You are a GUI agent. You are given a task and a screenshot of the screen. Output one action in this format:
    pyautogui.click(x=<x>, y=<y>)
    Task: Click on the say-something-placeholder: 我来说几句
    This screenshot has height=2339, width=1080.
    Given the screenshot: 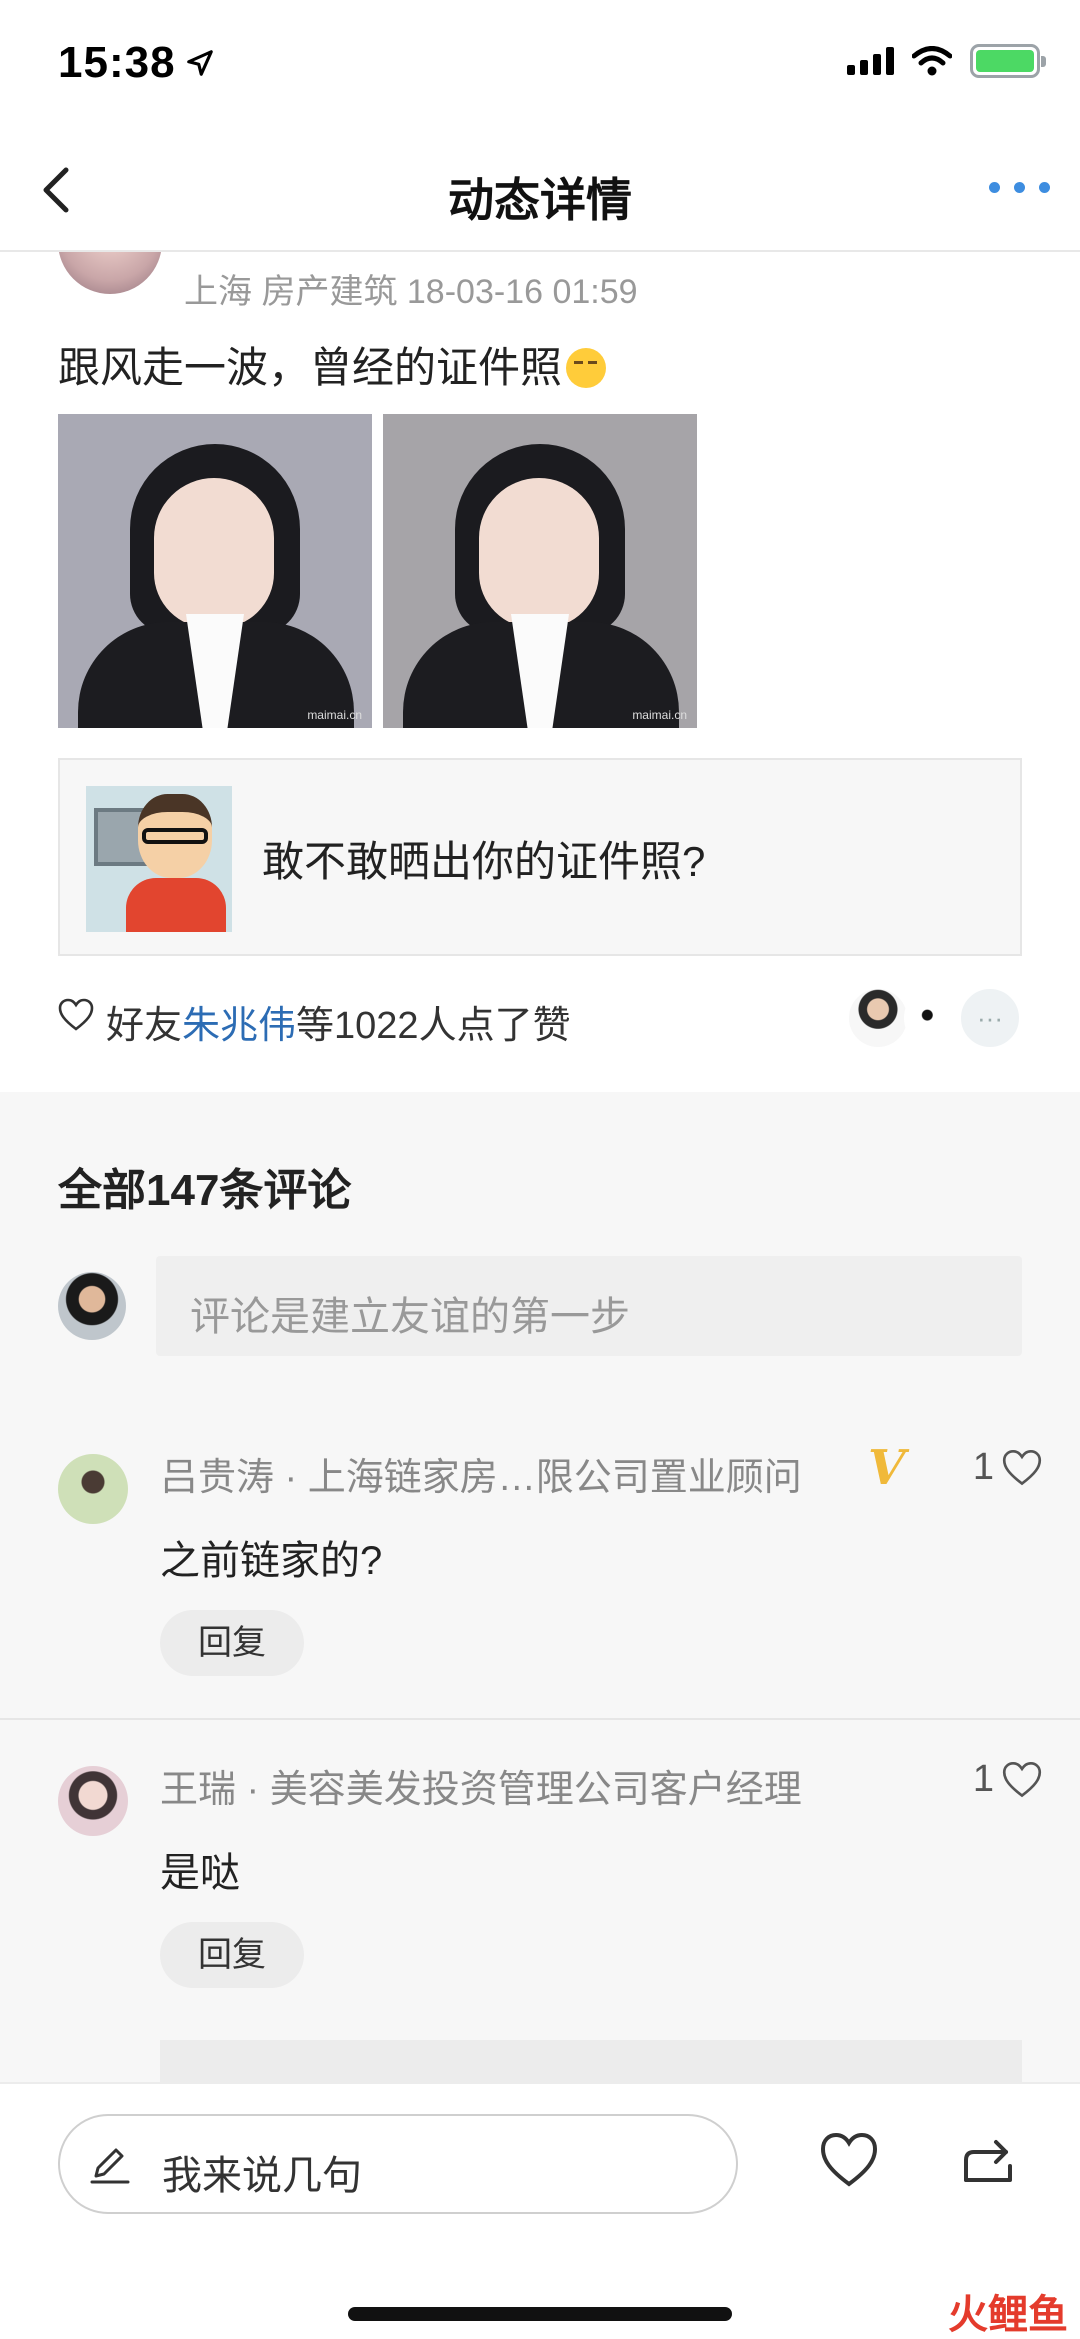 What is the action you would take?
    pyautogui.click(x=262, y=2176)
    